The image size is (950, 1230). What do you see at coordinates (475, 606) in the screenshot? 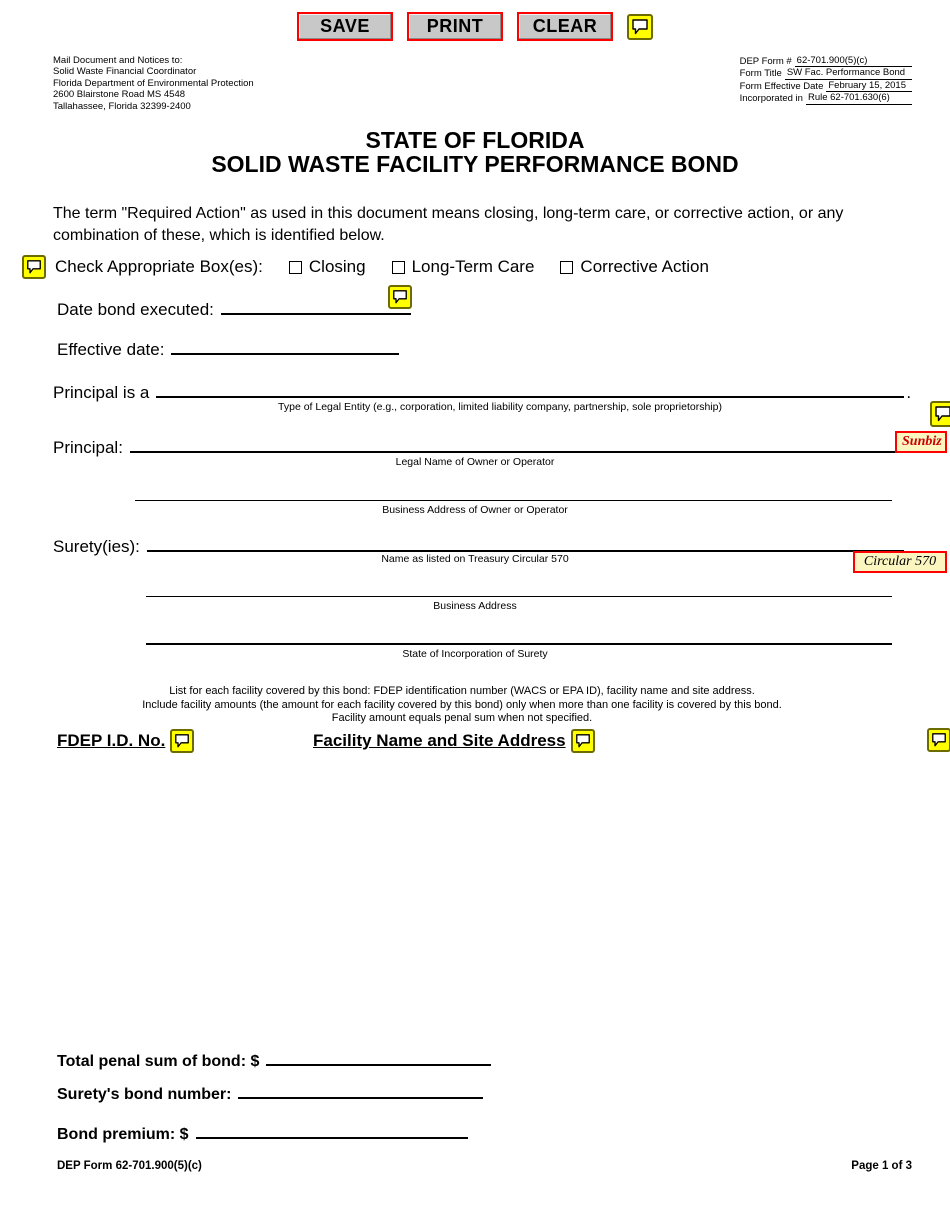
I see `surety-address-caption: Business Address` at bounding box center [475, 606].